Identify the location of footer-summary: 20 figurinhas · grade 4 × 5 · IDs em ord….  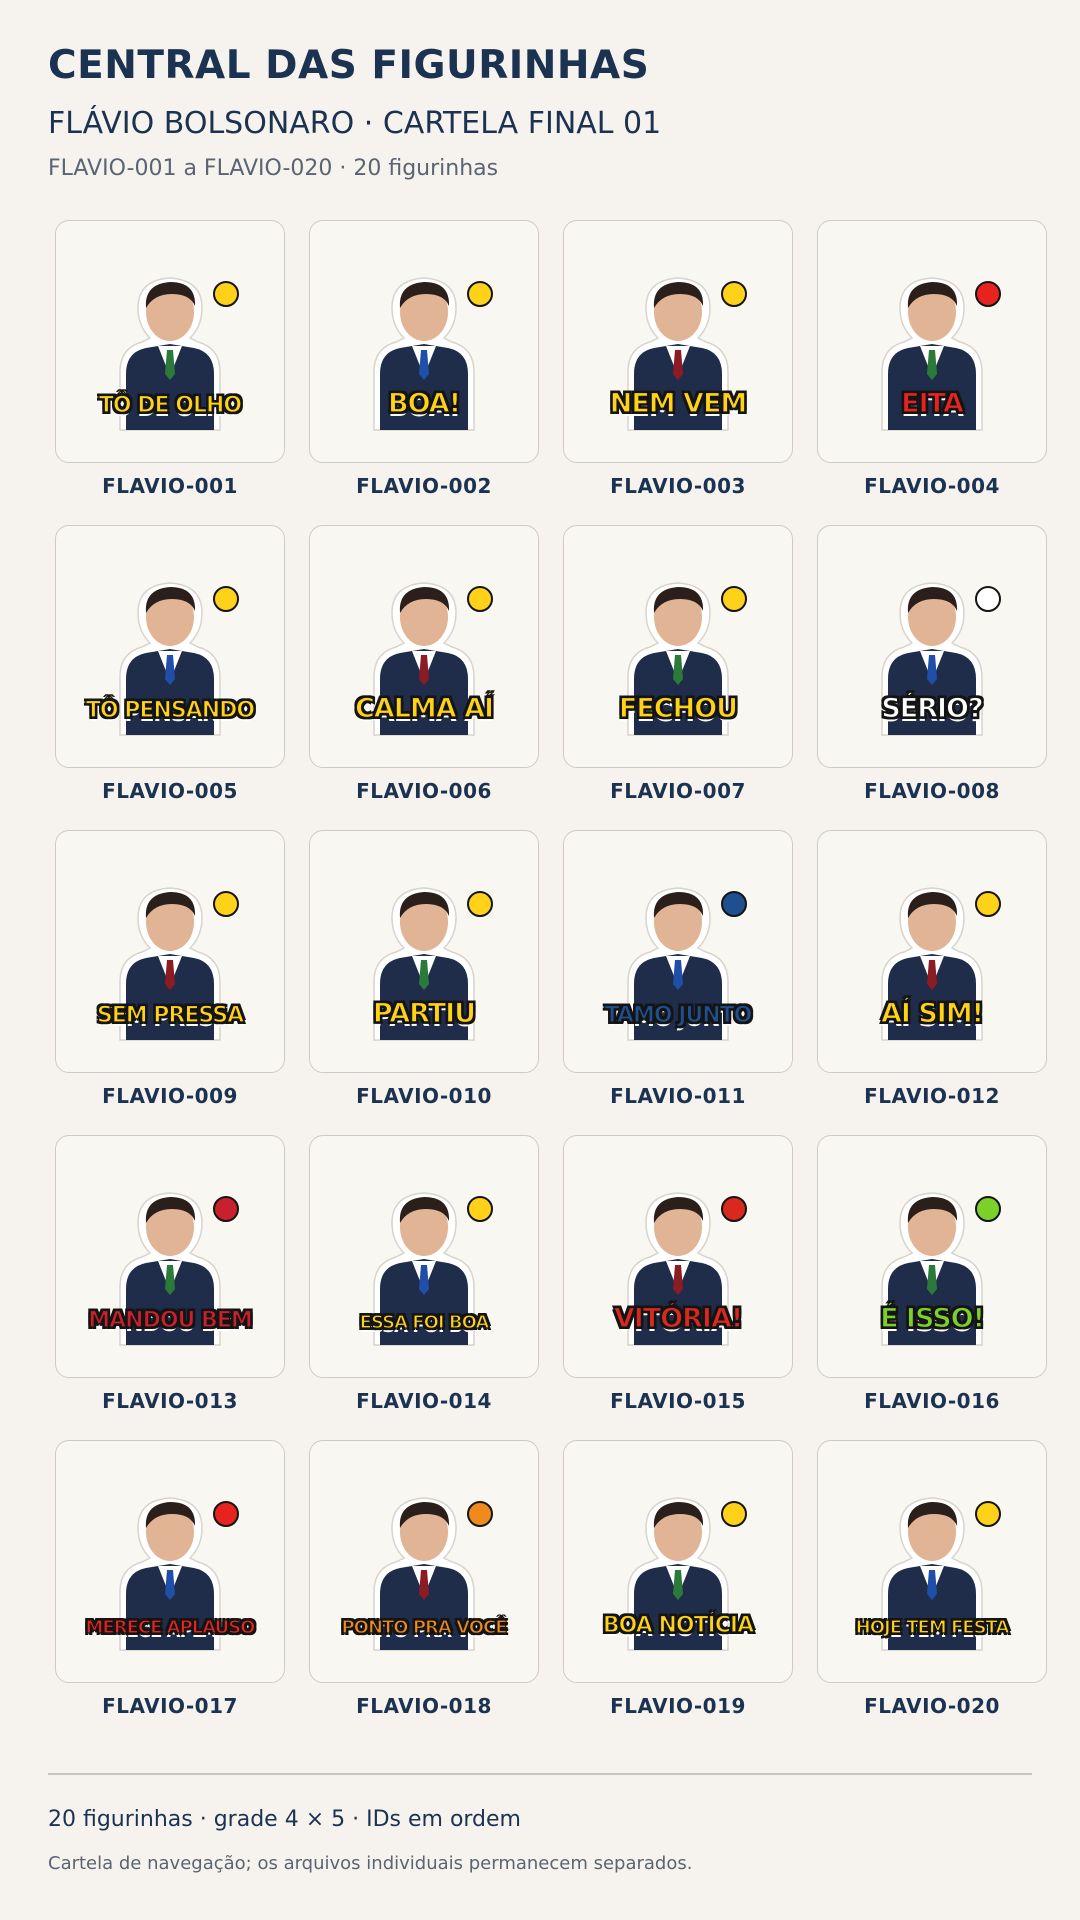
(284, 1819).